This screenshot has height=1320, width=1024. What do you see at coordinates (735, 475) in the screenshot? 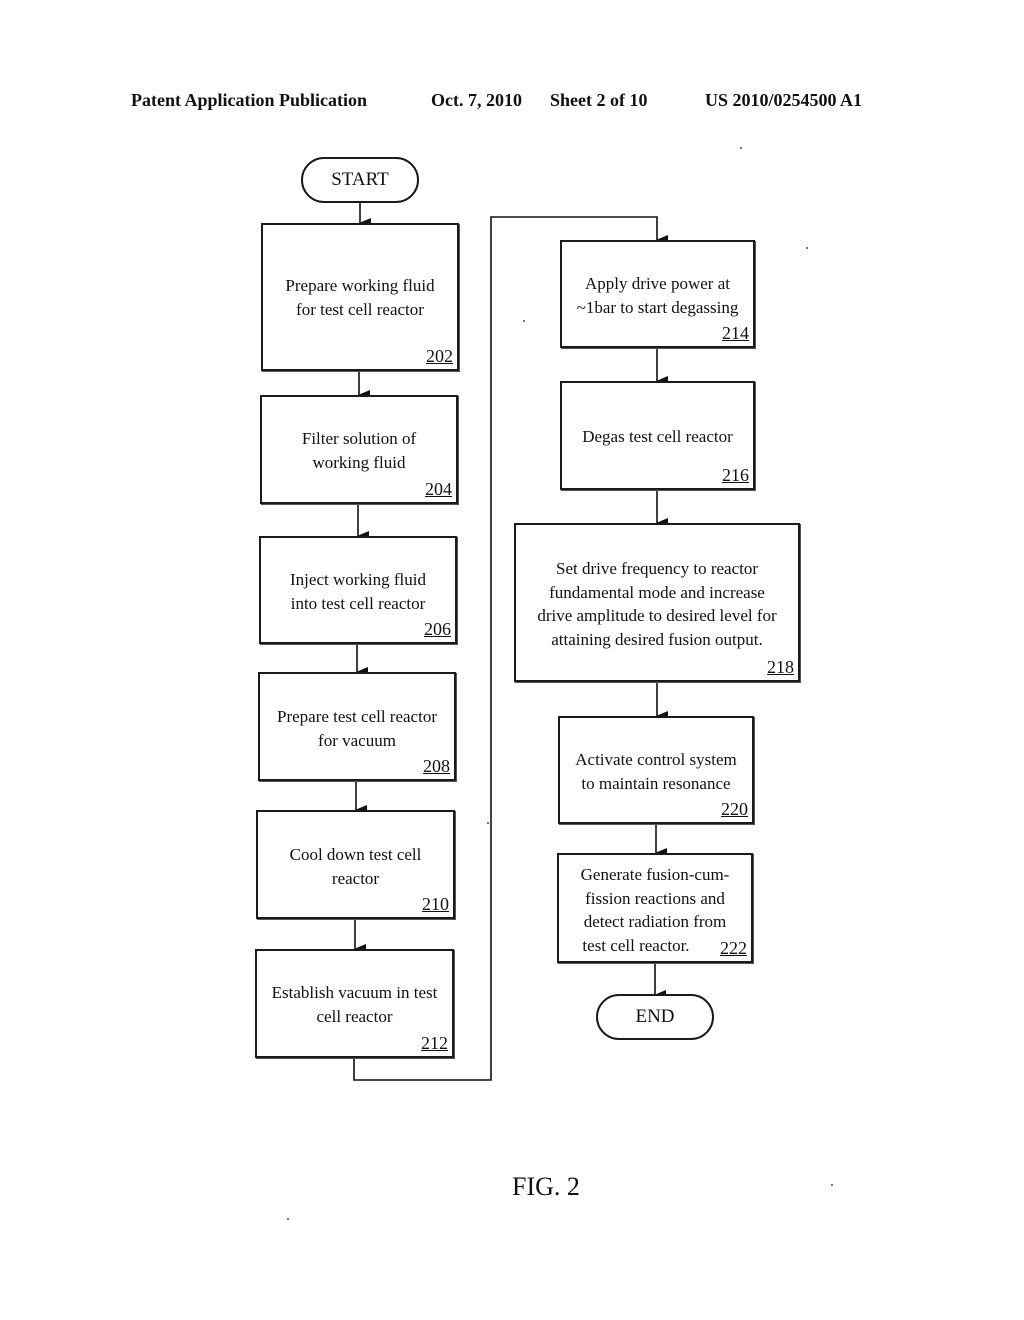
I see `step-number: 216` at bounding box center [735, 475].